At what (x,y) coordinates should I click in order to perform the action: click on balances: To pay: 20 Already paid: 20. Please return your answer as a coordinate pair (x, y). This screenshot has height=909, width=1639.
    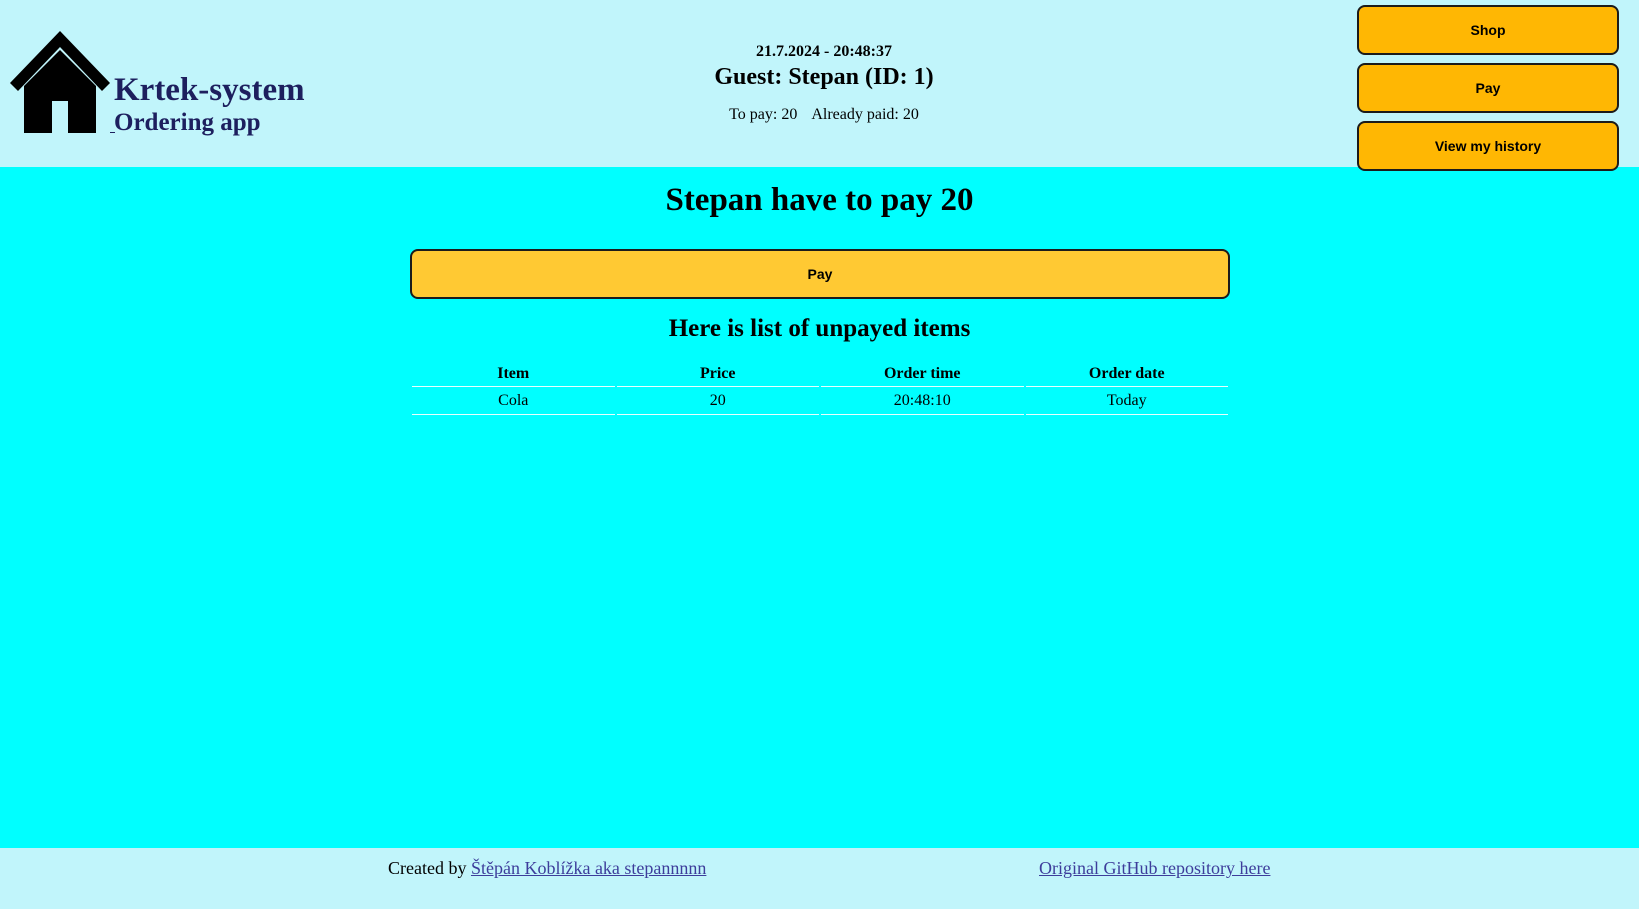
    Looking at the image, I should click on (824, 115).